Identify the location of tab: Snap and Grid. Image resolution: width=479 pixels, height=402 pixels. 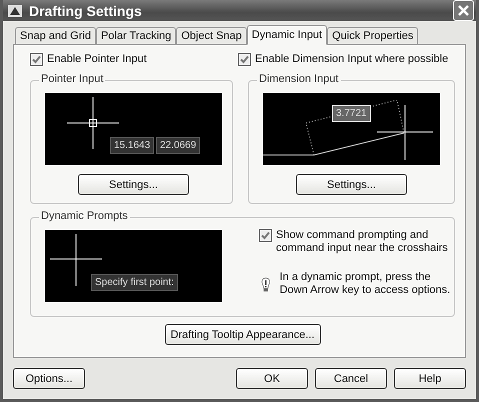
(55, 35).